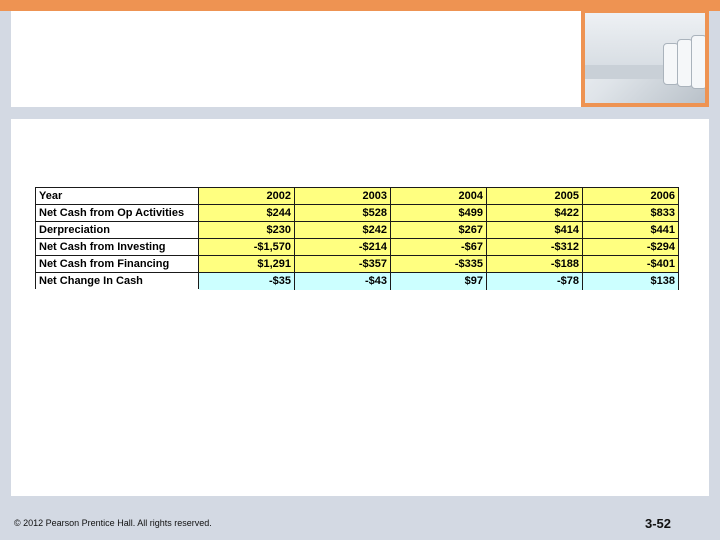 Image resolution: width=720 pixels, height=540 pixels. What do you see at coordinates (534, 213) in the screenshot?
I see `value-cell: $422` at bounding box center [534, 213].